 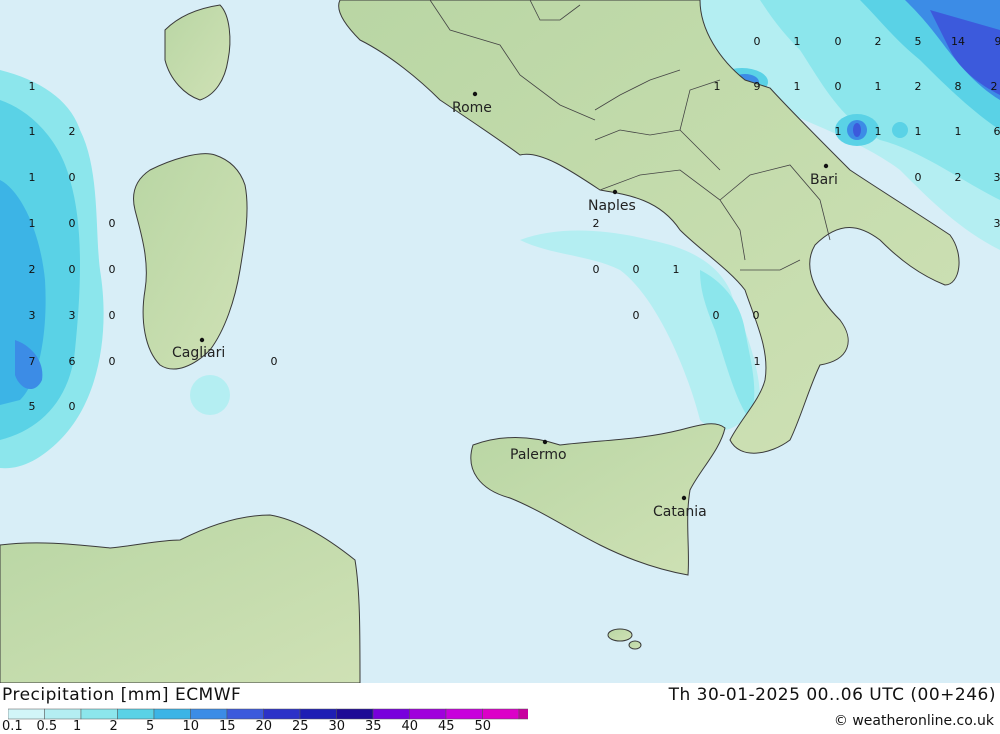 I want to click on legend-scale-label: 10, so click(x=191, y=726).